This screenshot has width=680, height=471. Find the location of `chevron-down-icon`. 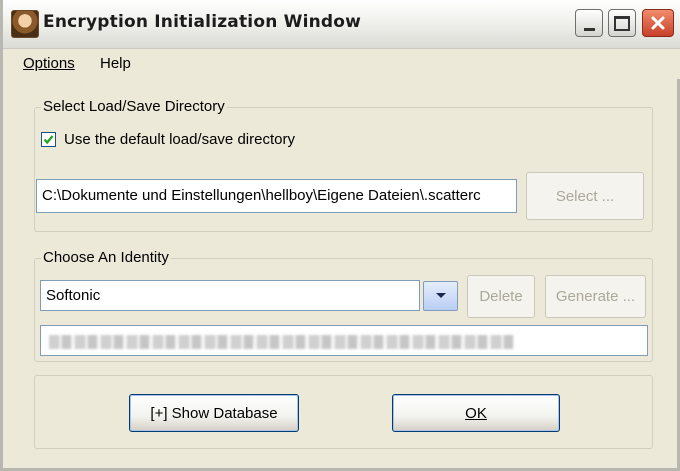

chevron-down-icon is located at coordinates (440, 295).